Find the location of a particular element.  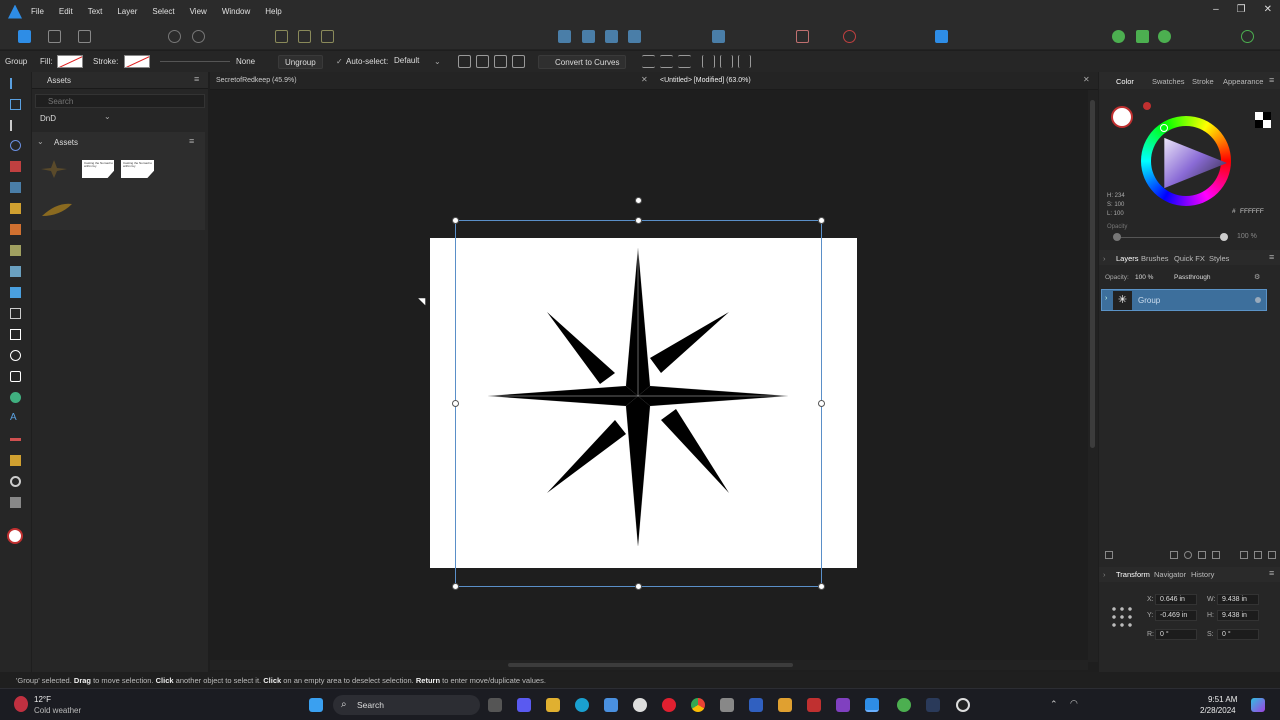

layer-name: Group is located at coordinates (1149, 300).